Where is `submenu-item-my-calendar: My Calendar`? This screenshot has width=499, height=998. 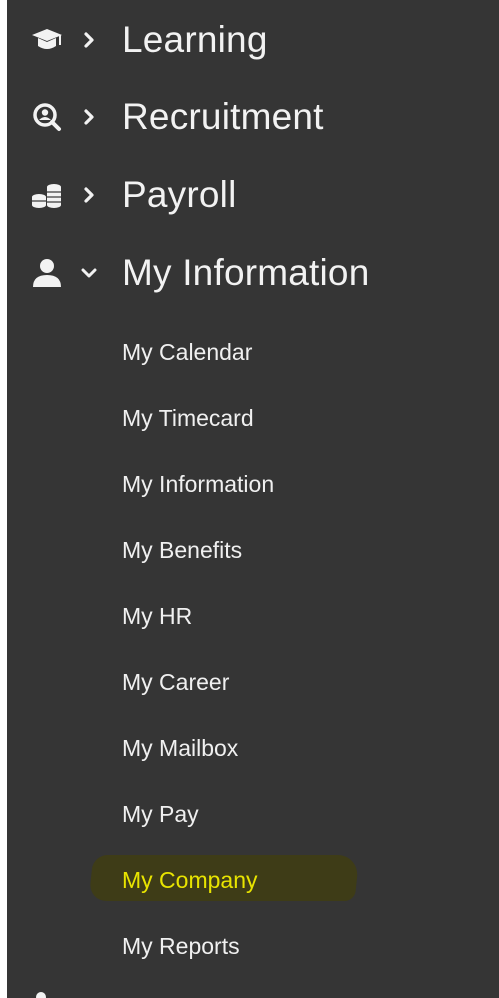
submenu-item-my-calendar: My Calendar is located at coordinates (253, 351).